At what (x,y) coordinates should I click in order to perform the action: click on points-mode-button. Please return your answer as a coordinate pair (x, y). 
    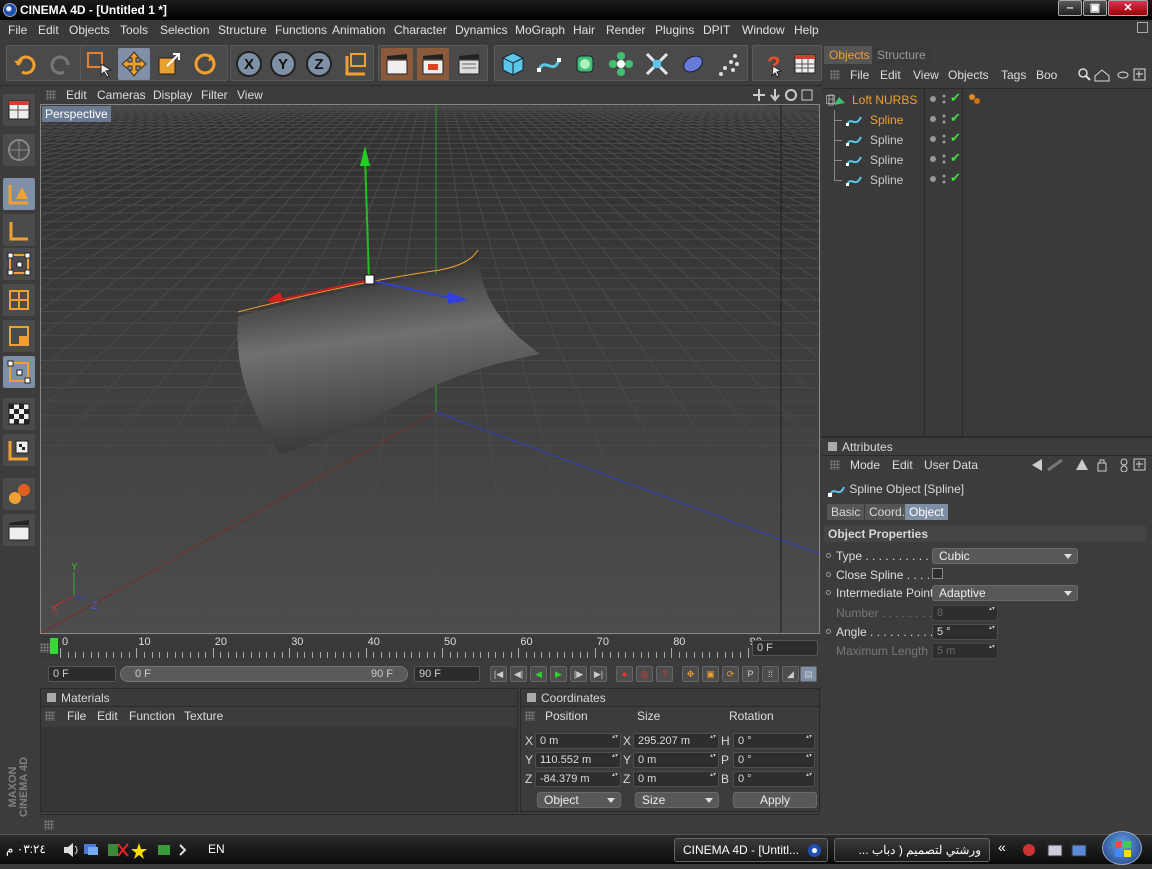
    Looking at the image, I should click on (19, 264).